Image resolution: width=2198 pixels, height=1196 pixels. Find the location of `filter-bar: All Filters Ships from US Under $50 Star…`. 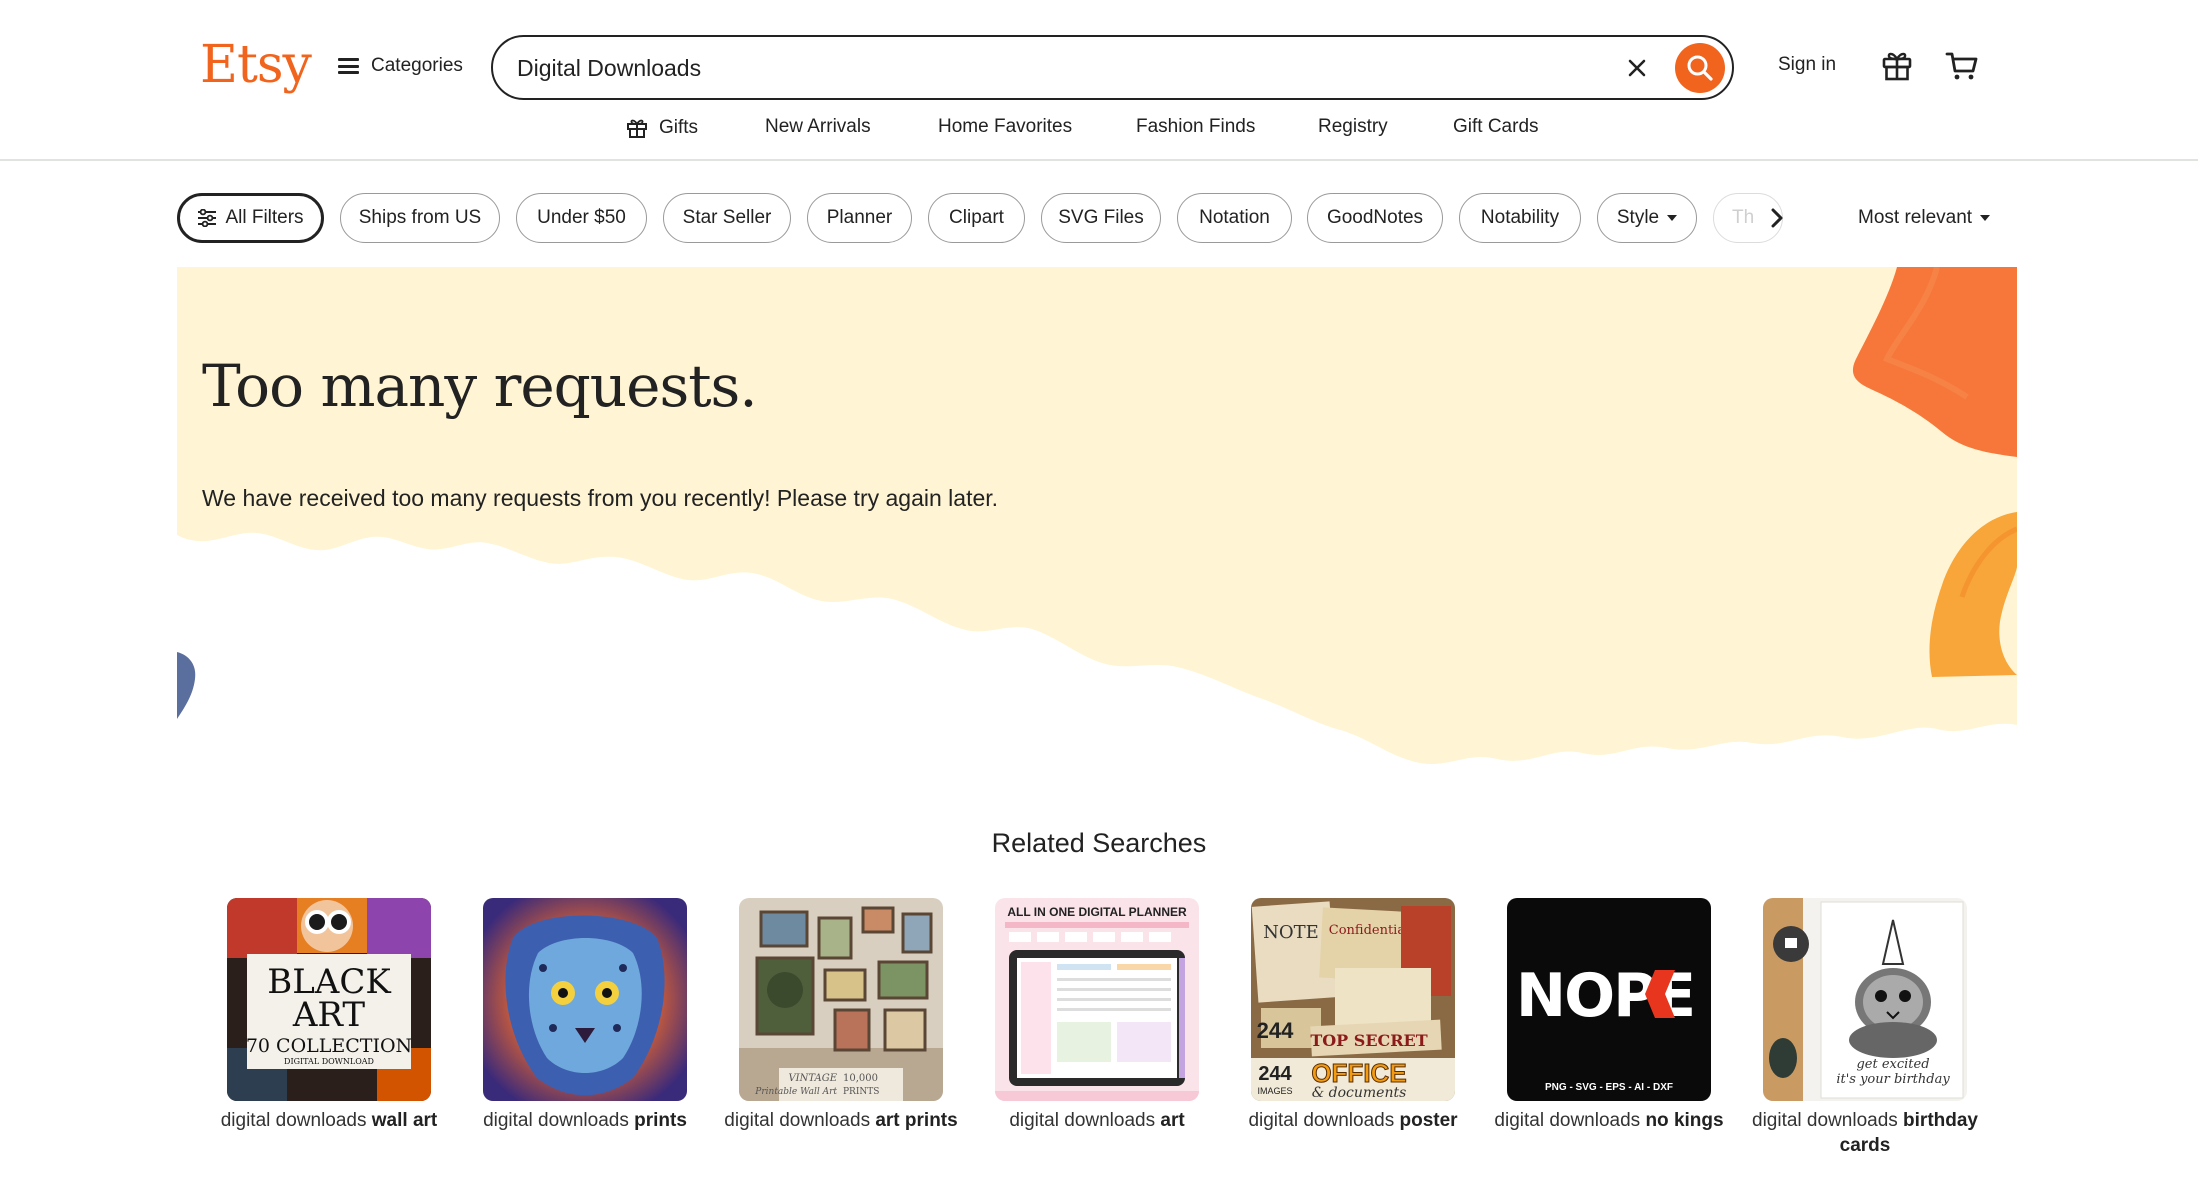

filter-bar: All Filters Ships from US Under $50 Star… is located at coordinates (1099, 218).